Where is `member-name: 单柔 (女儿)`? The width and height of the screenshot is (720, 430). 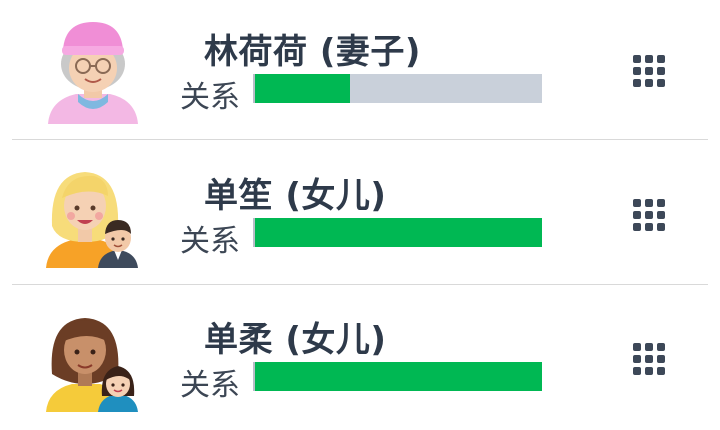
member-name: 单柔 (女儿) is located at coordinates (295, 340).